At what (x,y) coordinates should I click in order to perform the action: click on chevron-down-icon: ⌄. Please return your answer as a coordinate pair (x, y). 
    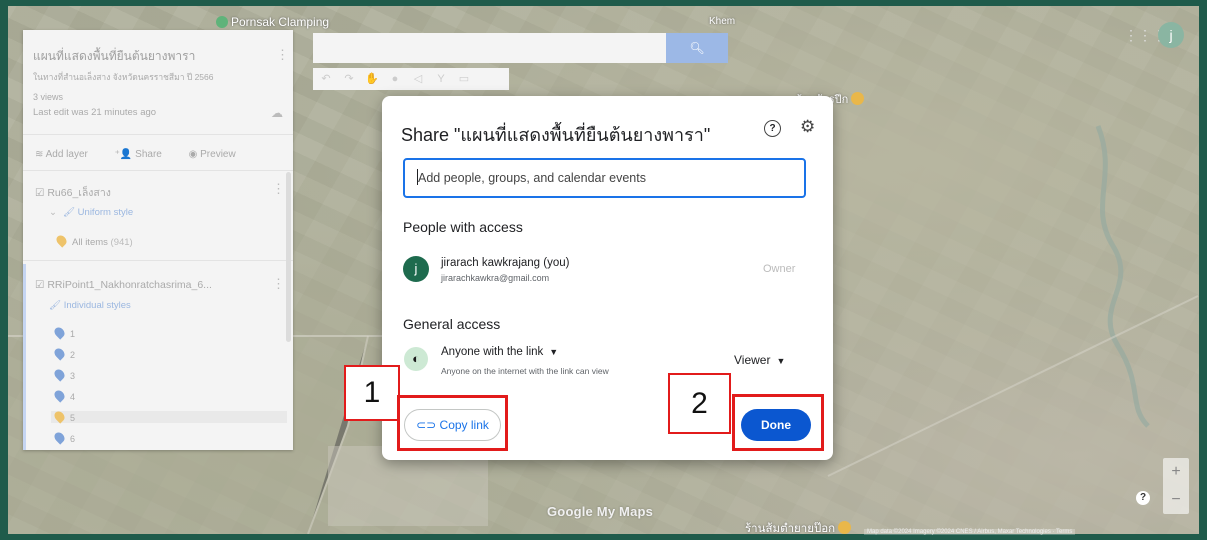
    Looking at the image, I should click on (53, 212).